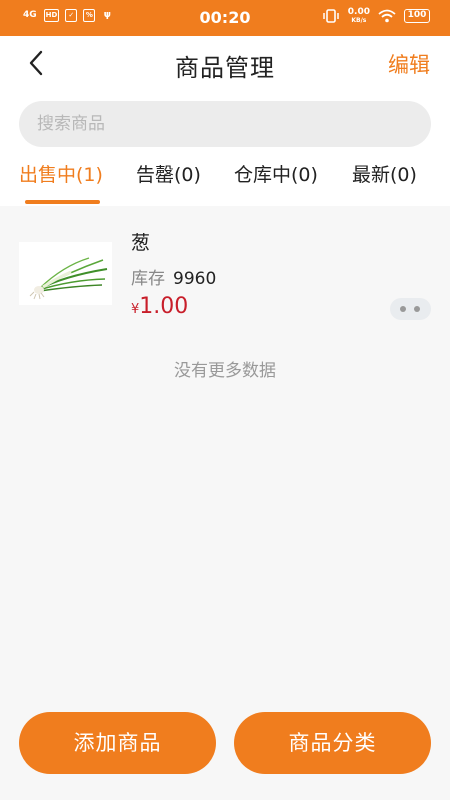 This screenshot has width=450, height=800. Describe the element at coordinates (332, 743) in the screenshot. I see `product-category-button: 商品分类` at that location.